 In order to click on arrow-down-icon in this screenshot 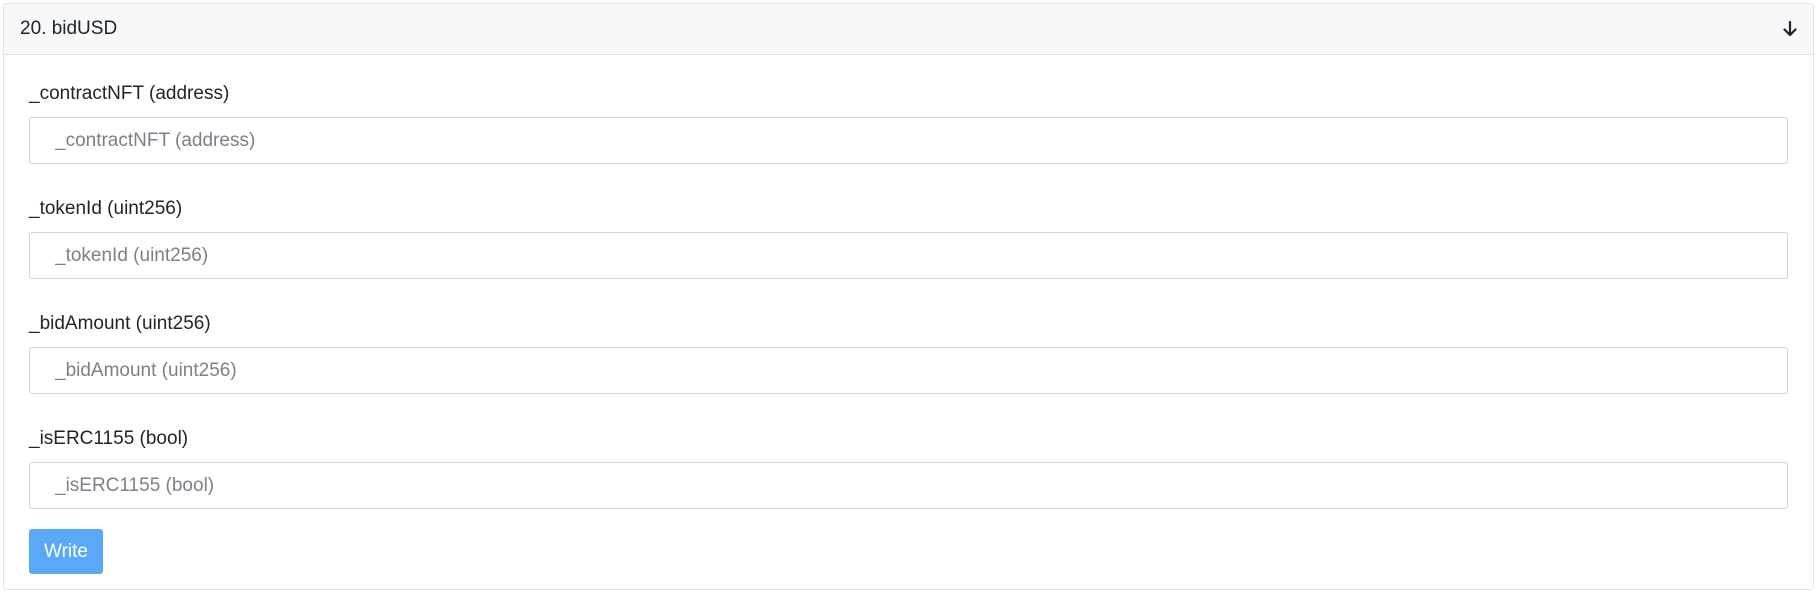, I will do `click(1790, 29)`.